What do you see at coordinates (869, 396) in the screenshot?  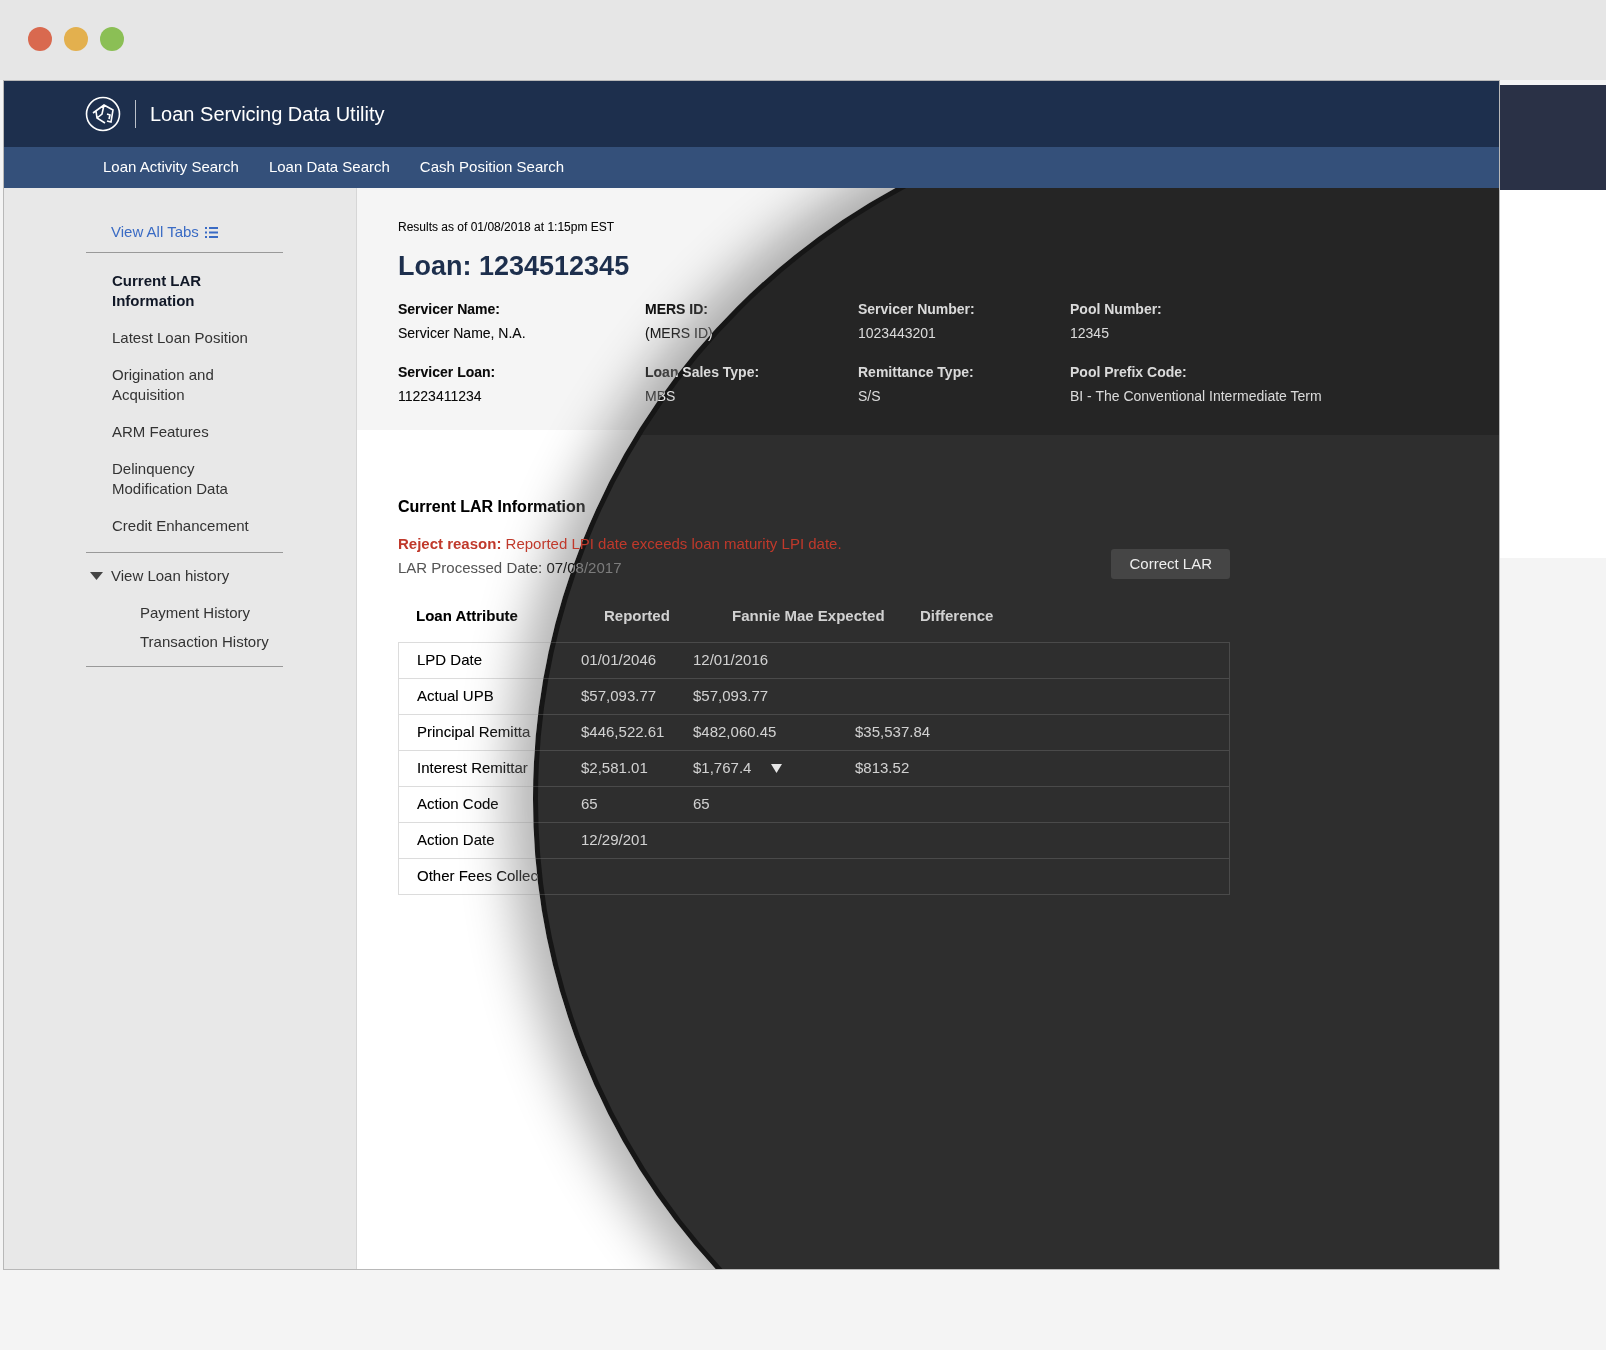 I see `field-value: S/S` at bounding box center [869, 396].